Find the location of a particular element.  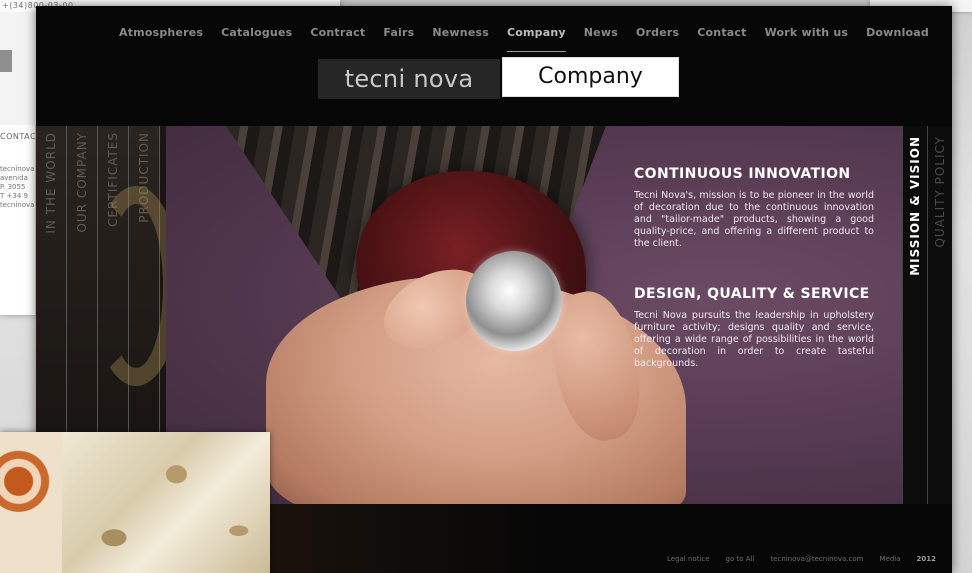

tab-quality-policy: QUALITY POLICY is located at coordinates (939, 315).